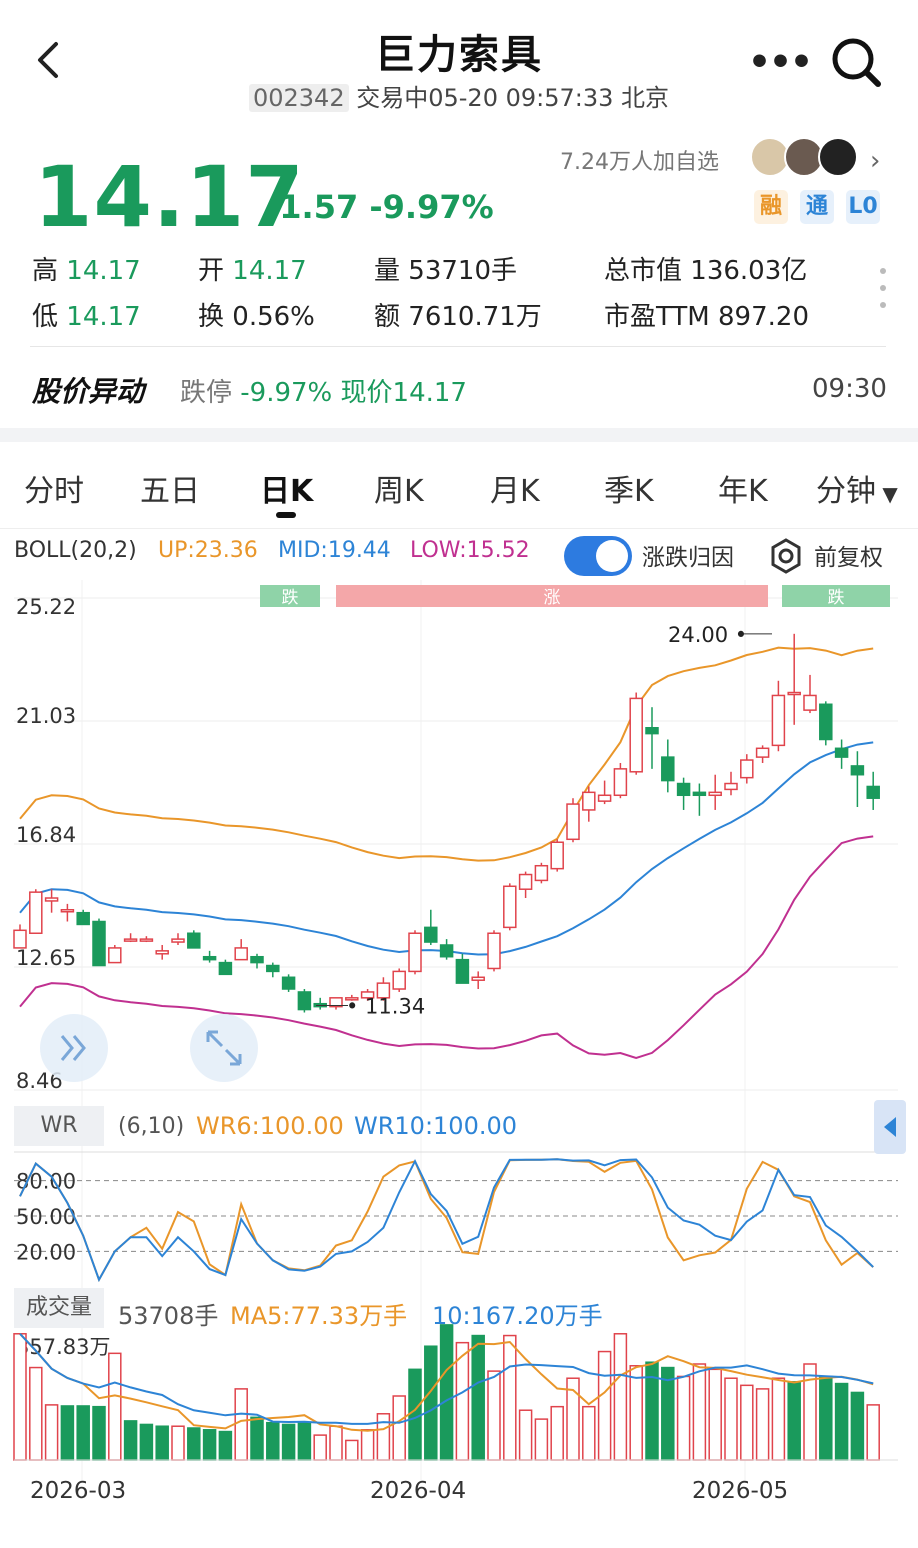 The image size is (918, 1548). What do you see at coordinates (170, 488) in the screenshot?
I see `tab-five-day: 五日` at bounding box center [170, 488].